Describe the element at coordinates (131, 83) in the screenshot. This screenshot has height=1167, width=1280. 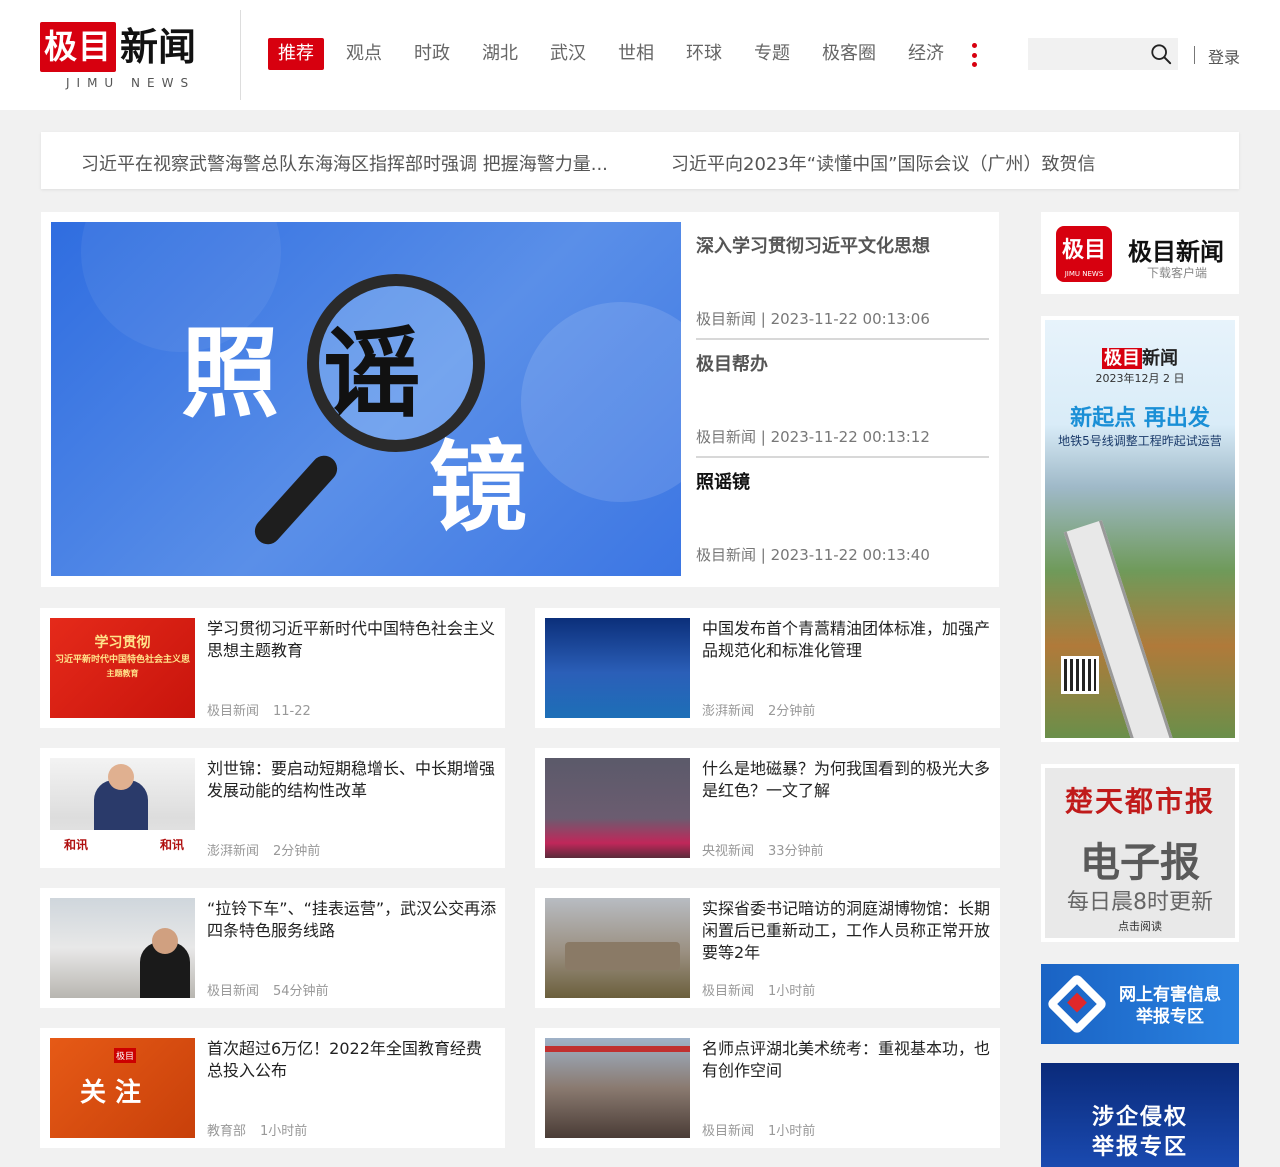
I see `logo-subtitle: JIMU NEWS` at that location.